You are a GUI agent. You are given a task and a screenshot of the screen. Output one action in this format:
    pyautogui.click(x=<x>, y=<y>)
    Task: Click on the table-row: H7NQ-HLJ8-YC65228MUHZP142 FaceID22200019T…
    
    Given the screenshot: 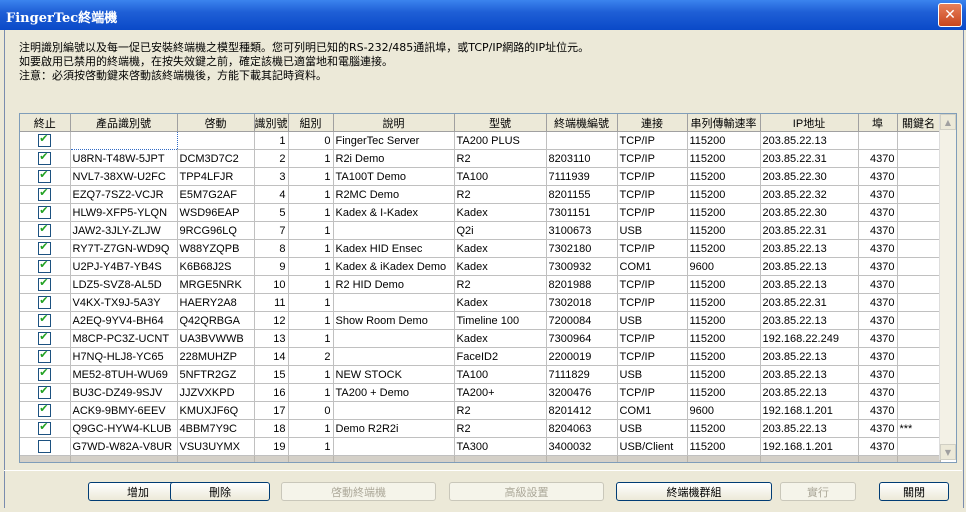 What is the action you would take?
    pyautogui.click(x=480, y=356)
    